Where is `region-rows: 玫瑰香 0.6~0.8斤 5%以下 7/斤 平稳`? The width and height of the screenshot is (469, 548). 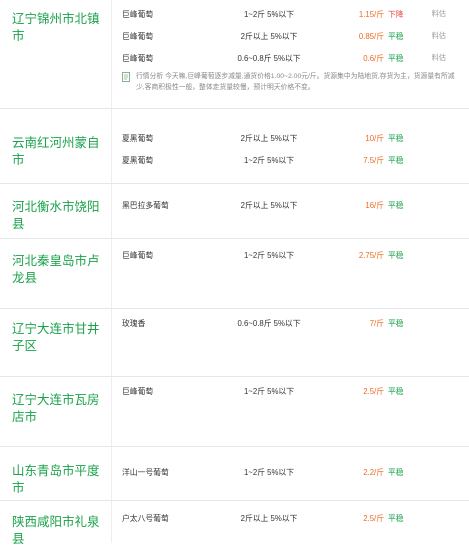
region-rows: 玫瑰香 0.6~0.8斤 5%以下 7/斤 平稳 is located at coordinates (290, 342).